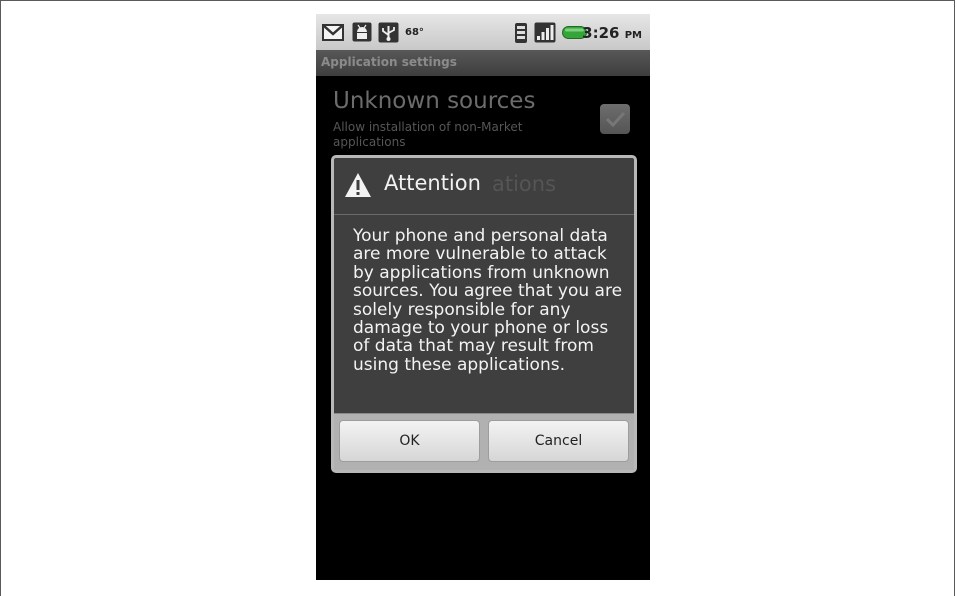 This screenshot has height=596, width=957. I want to click on temperature-text: 68°, so click(414, 32).